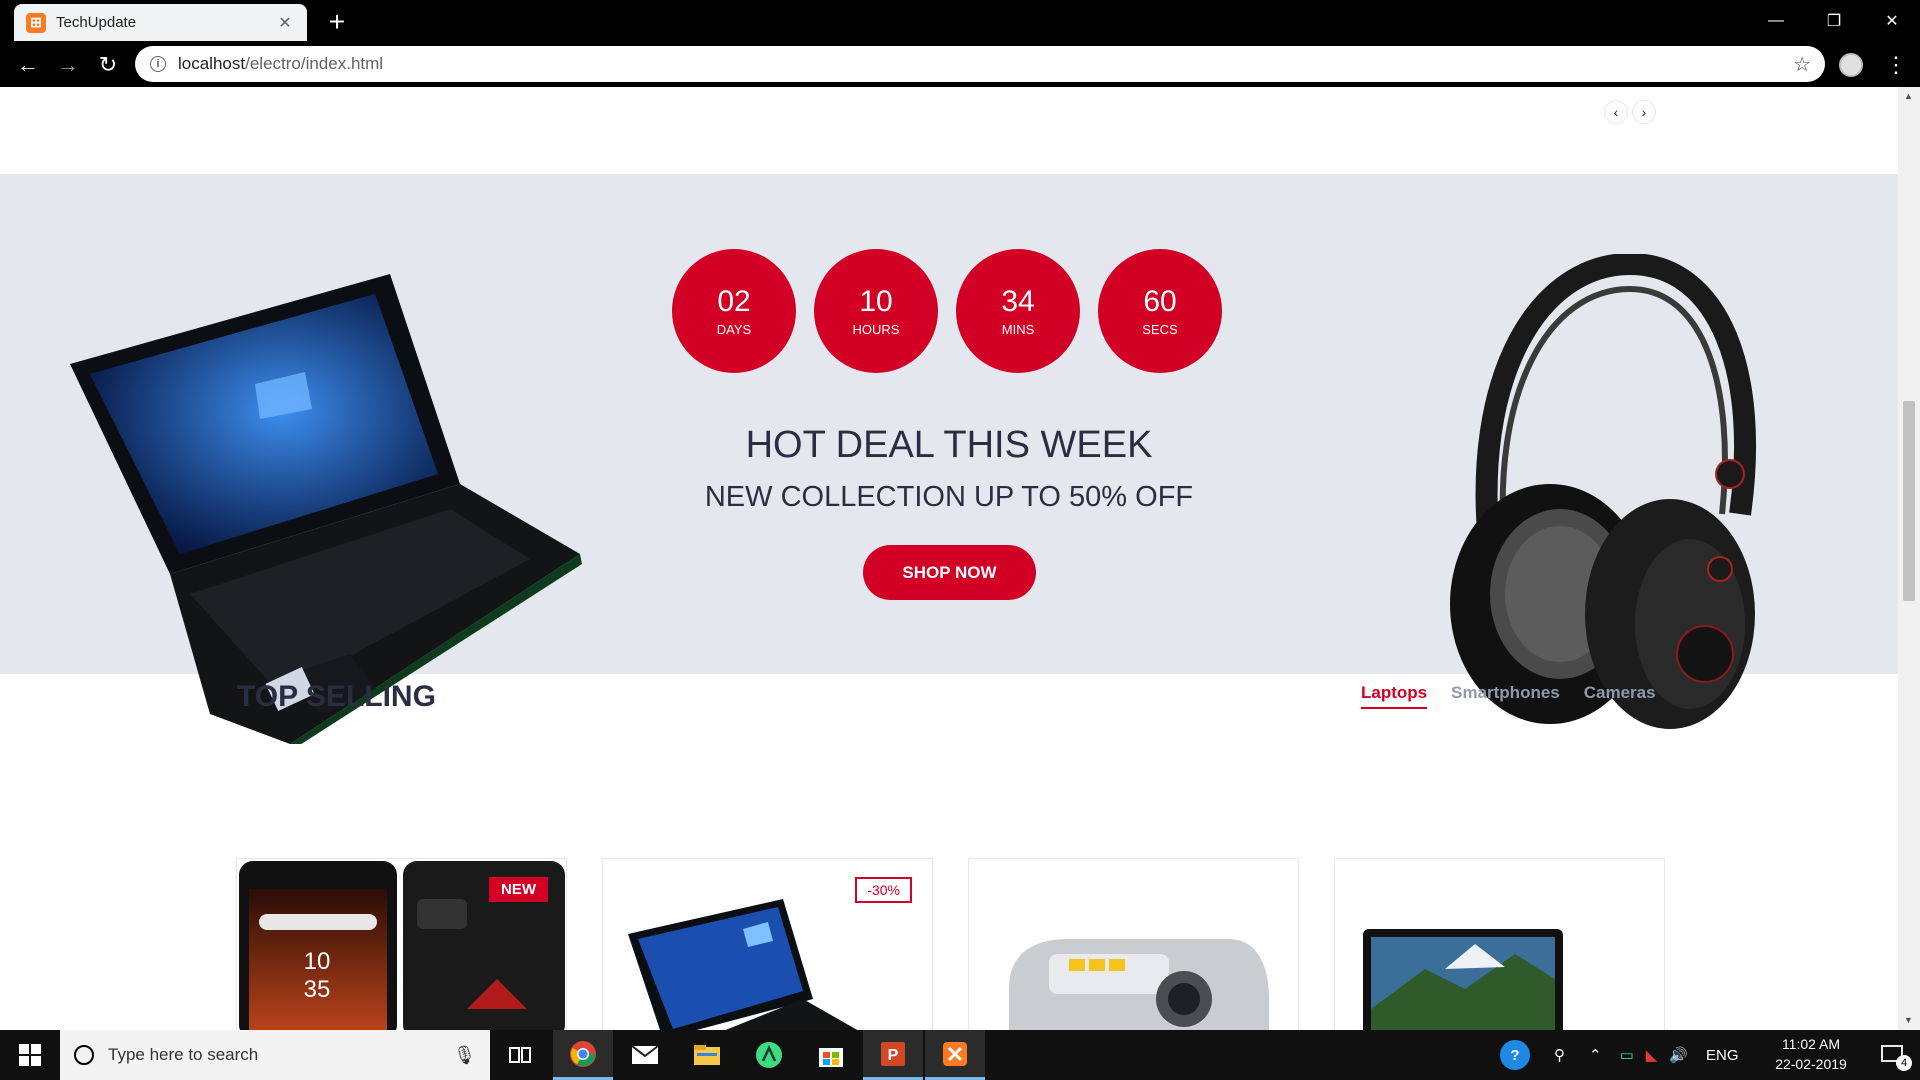 Image resolution: width=1920 pixels, height=1080 pixels. What do you see at coordinates (960, 20) in the screenshot?
I see `browser-tab-strip: ⊞ TechUpdate ✕ + — ❐ ✕` at bounding box center [960, 20].